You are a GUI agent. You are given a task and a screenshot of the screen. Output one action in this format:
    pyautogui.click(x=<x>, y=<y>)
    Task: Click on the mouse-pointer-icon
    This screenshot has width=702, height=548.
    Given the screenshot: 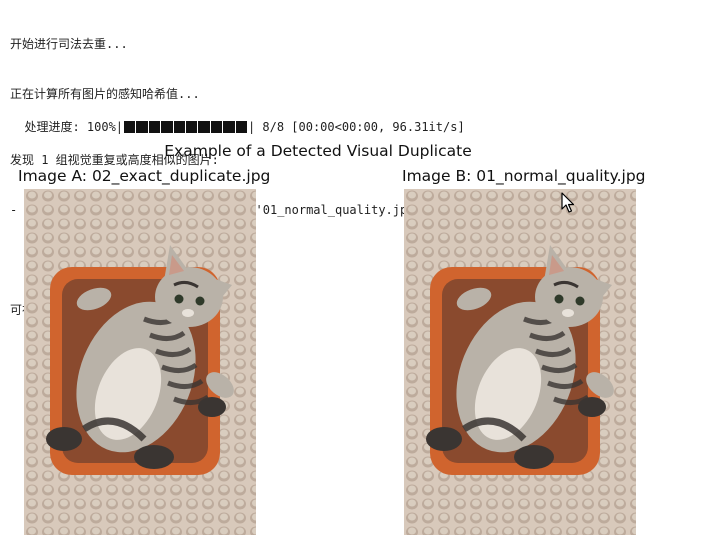 What is the action you would take?
    pyautogui.click(x=568, y=202)
    